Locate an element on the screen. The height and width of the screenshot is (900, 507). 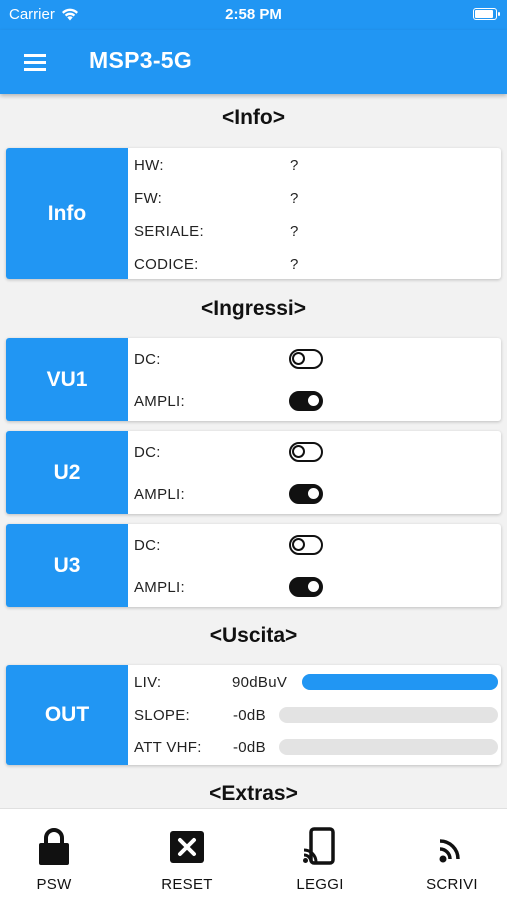
section-title-extras: <Extras> is located at coordinates (253, 793).